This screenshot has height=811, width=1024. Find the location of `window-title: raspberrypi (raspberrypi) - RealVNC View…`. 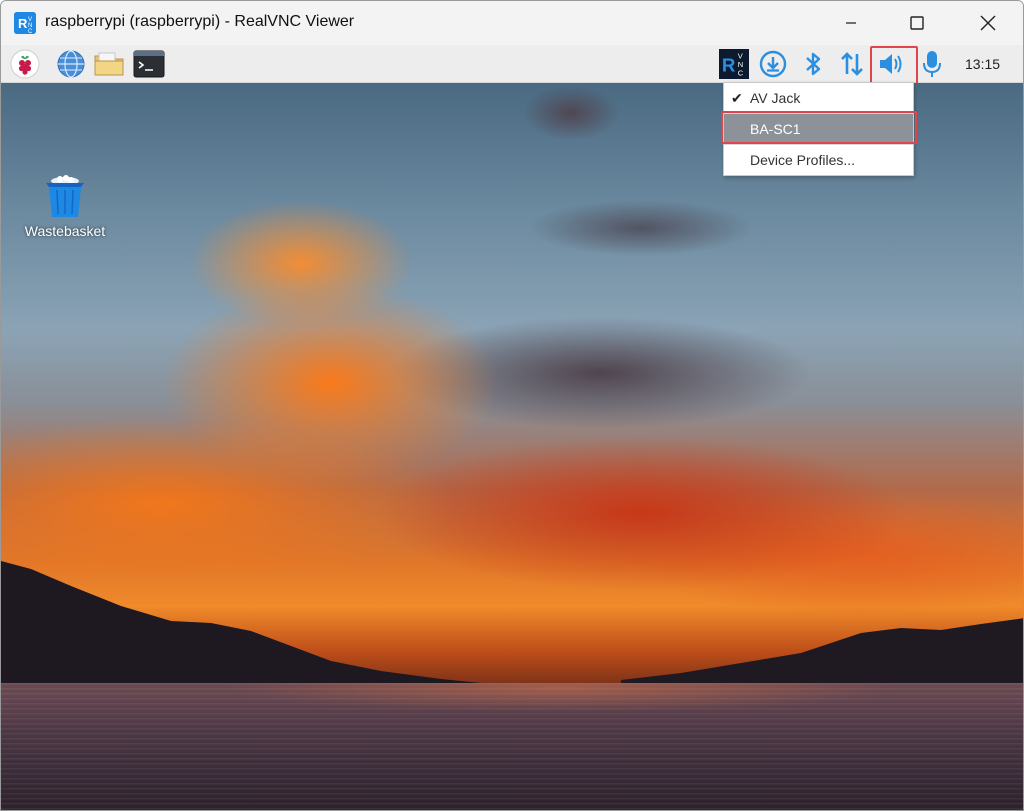

window-title: raspberrypi (raspberrypi) - RealVNC View… is located at coordinates (200, 21).